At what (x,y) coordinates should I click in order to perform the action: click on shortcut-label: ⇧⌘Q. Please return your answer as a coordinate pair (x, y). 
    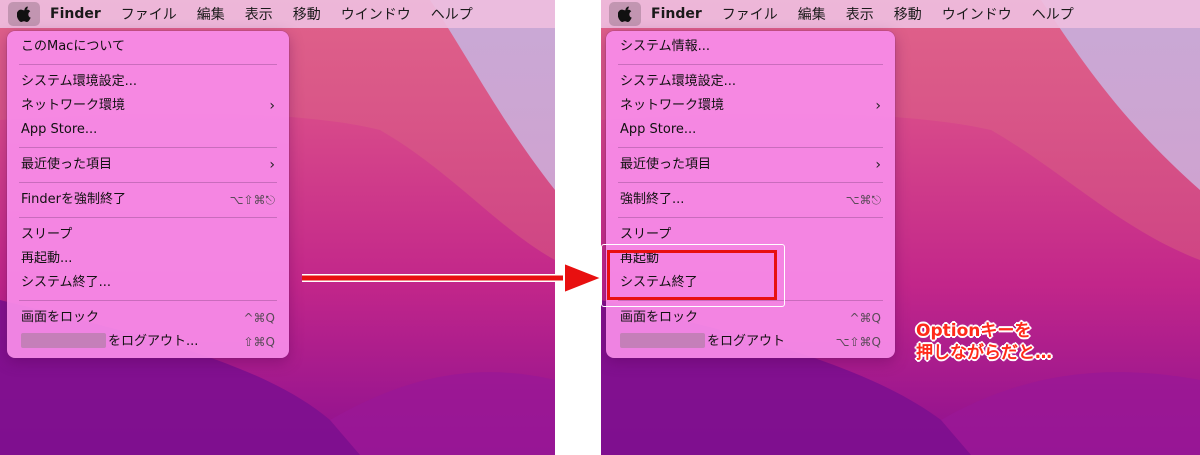
    Looking at the image, I should click on (259, 342).